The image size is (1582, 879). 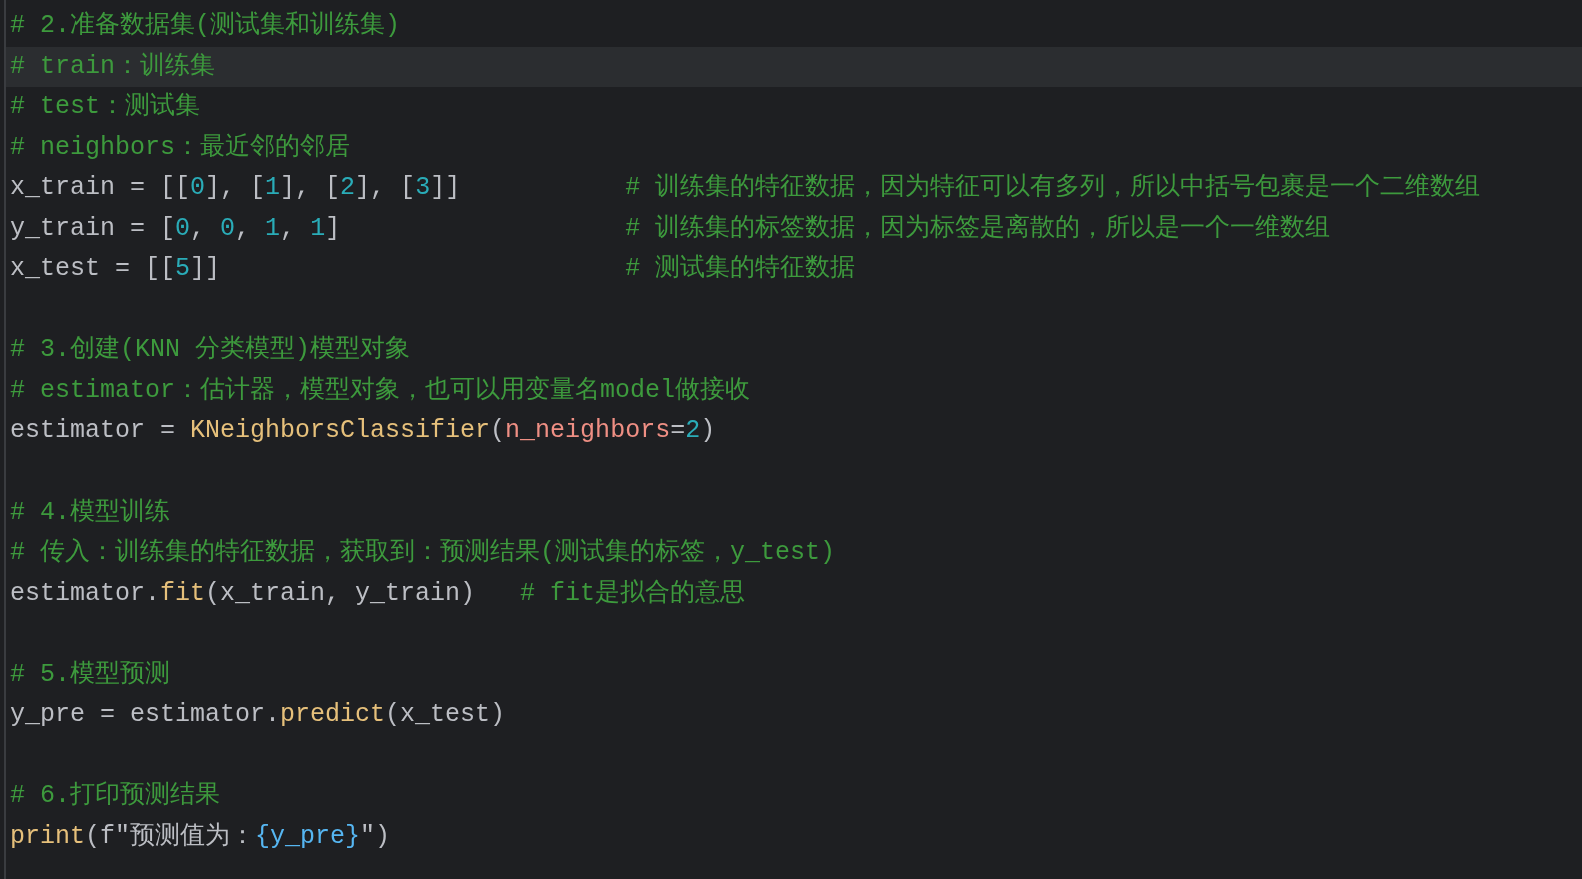 What do you see at coordinates (115, 796) in the screenshot?
I see `code-comment: # 6.打印预测结果` at bounding box center [115, 796].